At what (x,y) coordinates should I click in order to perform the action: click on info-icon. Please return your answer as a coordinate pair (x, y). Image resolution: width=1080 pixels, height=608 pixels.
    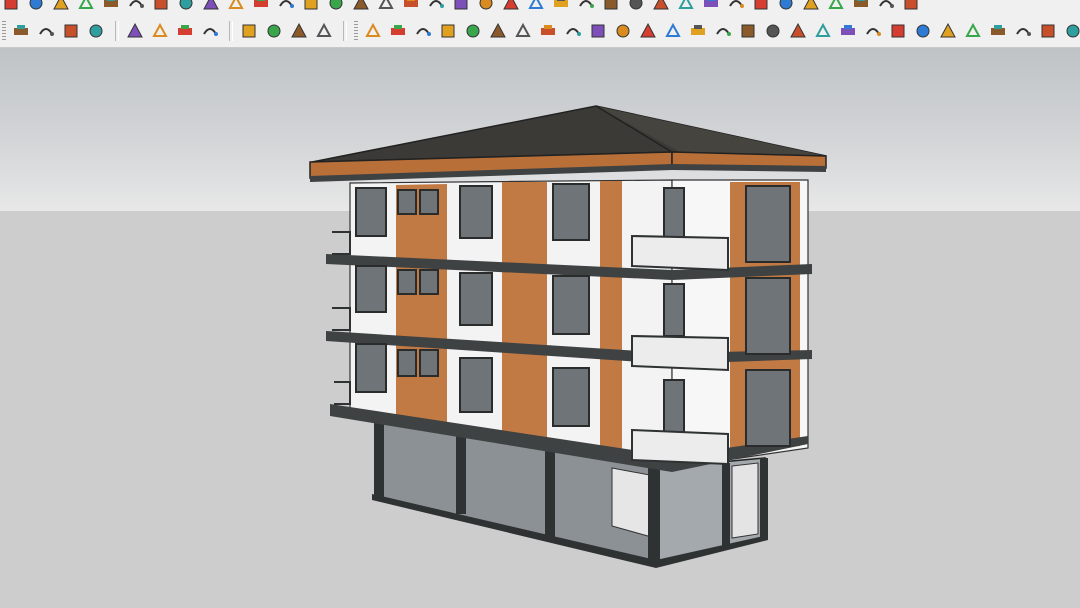
    Looking at the image, I should click on (324, 31).